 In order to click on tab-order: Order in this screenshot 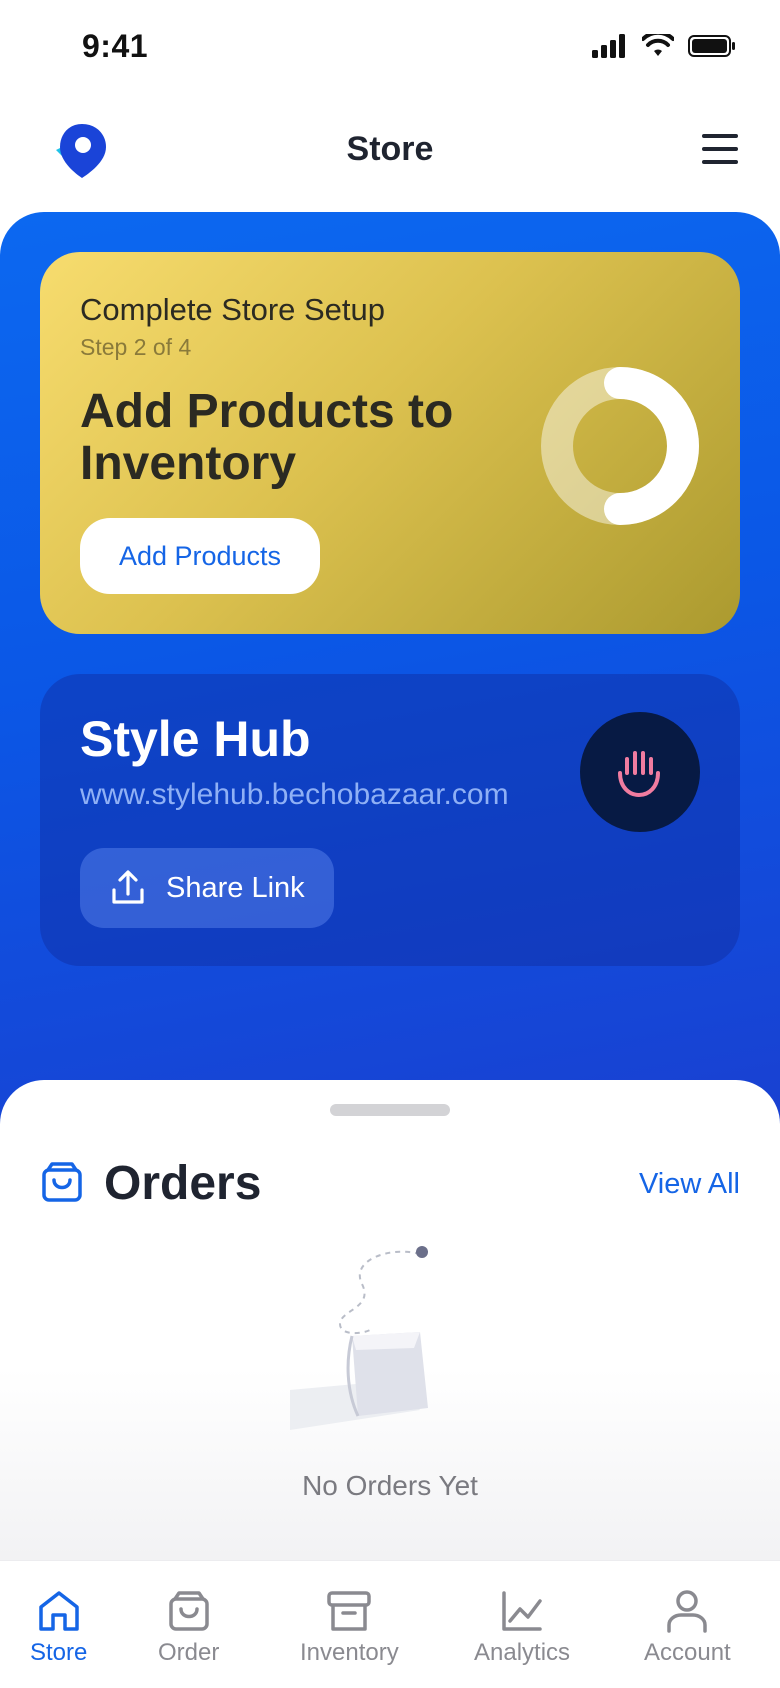, I will do `click(188, 1627)`.